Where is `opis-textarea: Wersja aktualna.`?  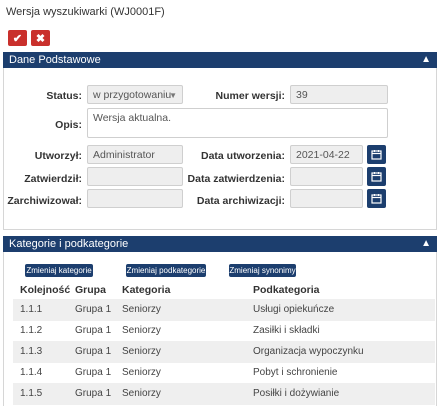 opis-textarea: Wersja aktualna. is located at coordinates (237, 123).